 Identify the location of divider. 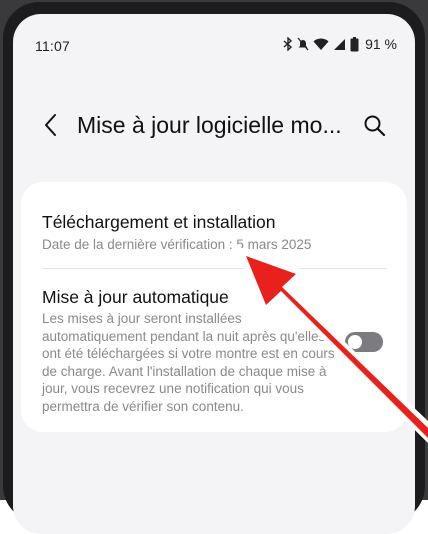
(214, 268).